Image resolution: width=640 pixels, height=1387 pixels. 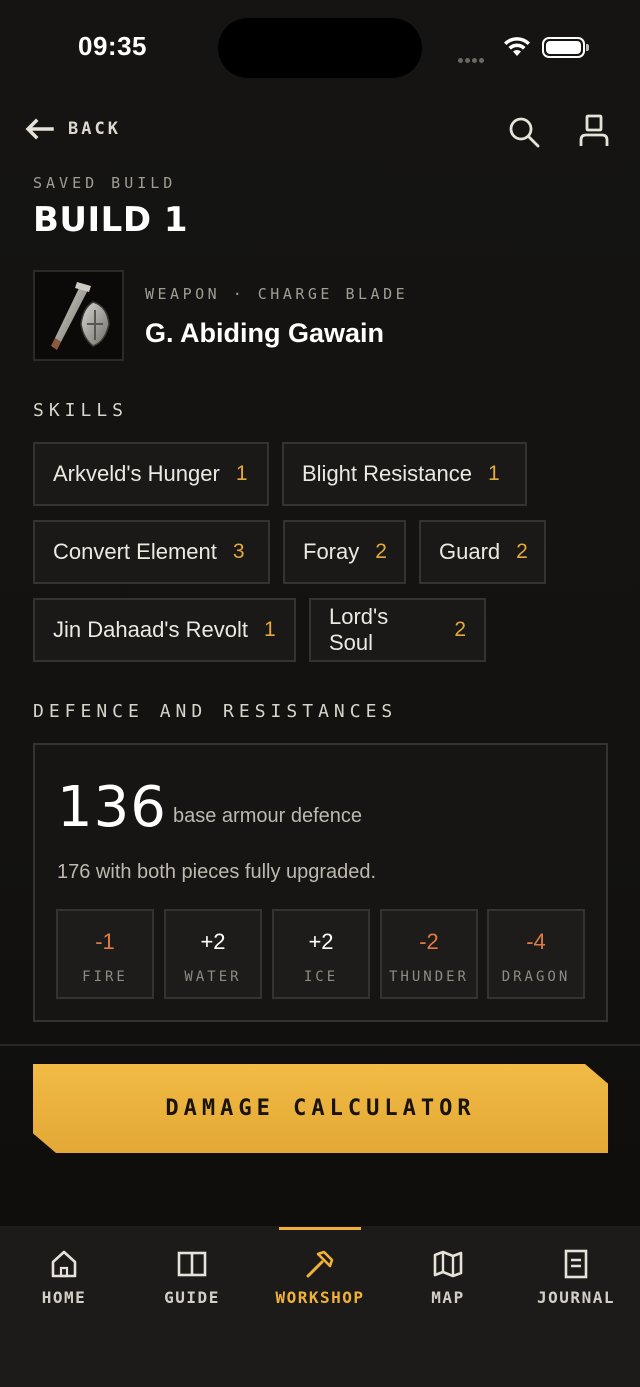 I want to click on skills-heading: SKILLS, so click(x=81, y=410).